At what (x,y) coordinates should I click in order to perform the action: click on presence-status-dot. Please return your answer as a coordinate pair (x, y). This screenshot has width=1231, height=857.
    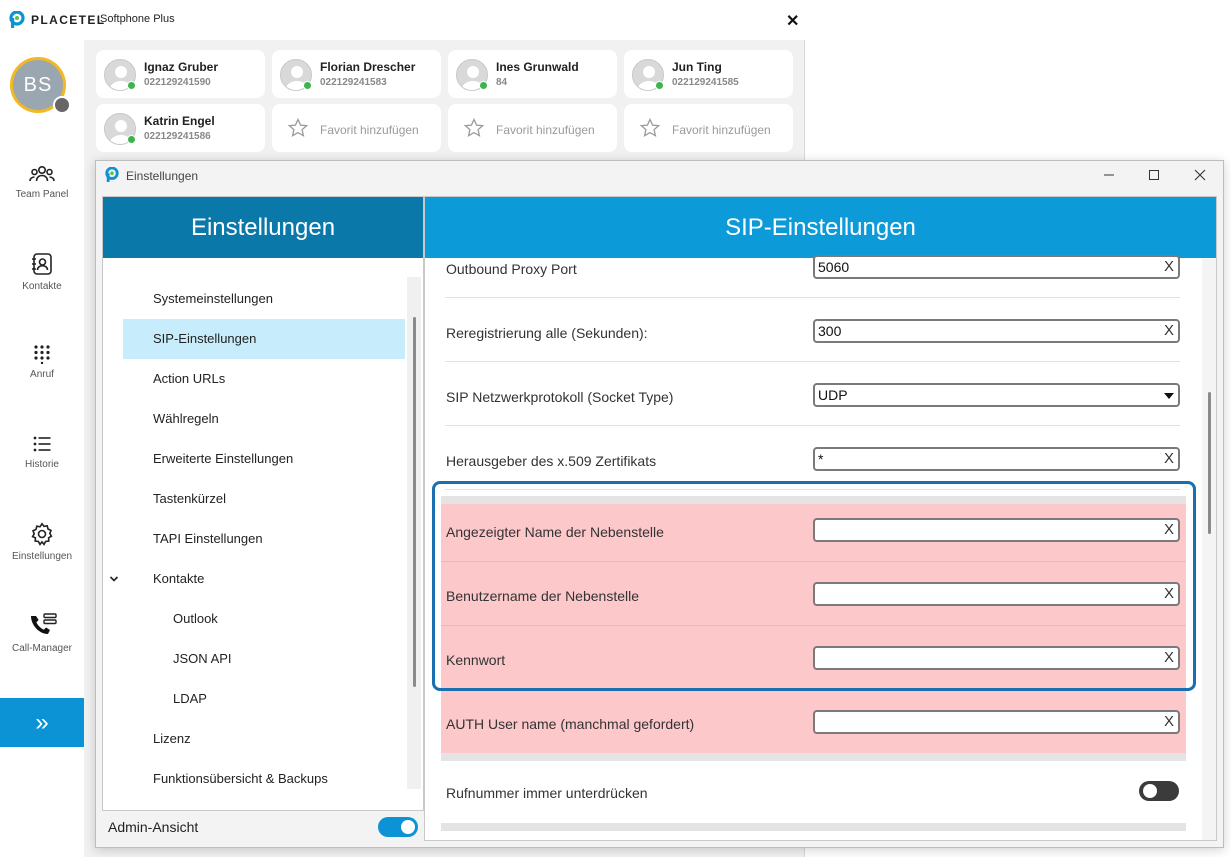
    Looking at the image, I should click on (62, 105).